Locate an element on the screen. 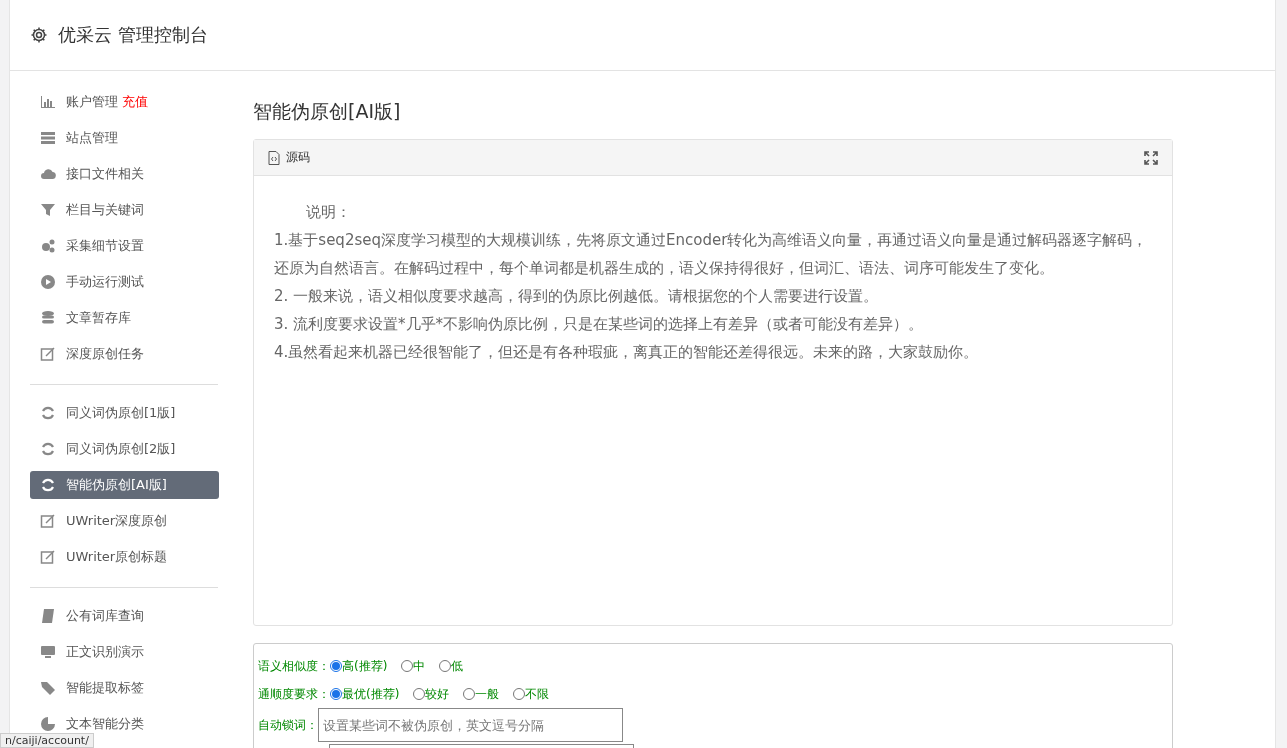 The height and width of the screenshot is (748, 1287). sidebar-item: 同义词伪原创[1版] is located at coordinates (124, 413).